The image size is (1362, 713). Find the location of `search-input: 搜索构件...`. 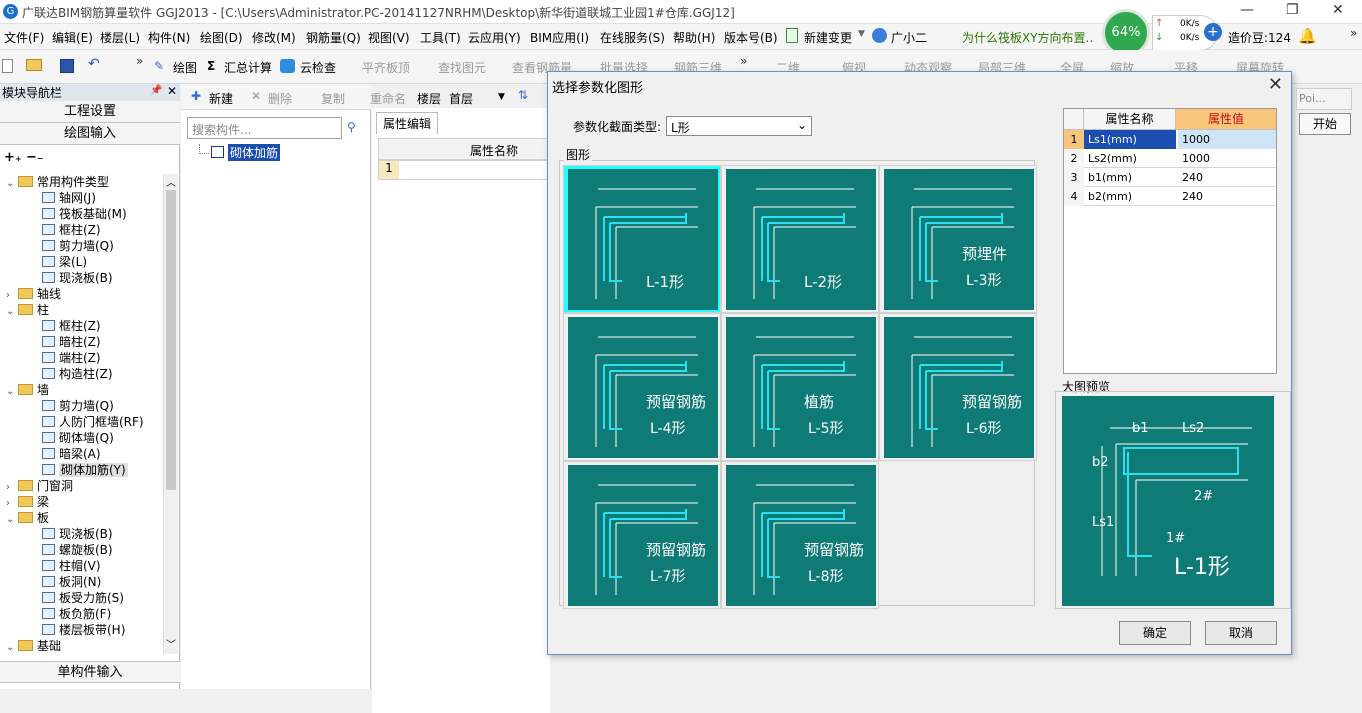

search-input: 搜索构件... is located at coordinates (264, 128).